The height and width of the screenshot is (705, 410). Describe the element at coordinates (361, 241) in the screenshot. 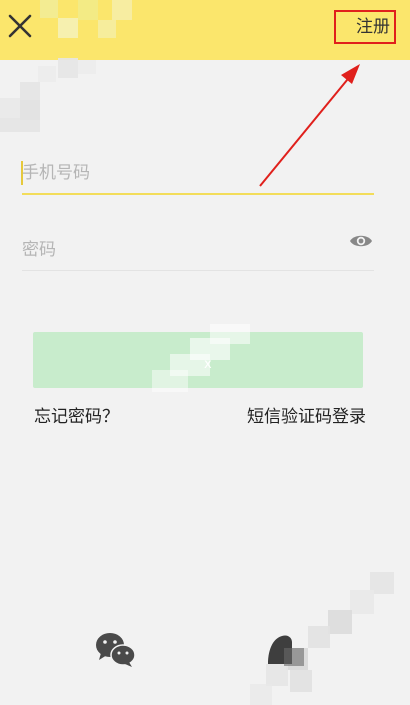

I see `eye-icon` at that location.